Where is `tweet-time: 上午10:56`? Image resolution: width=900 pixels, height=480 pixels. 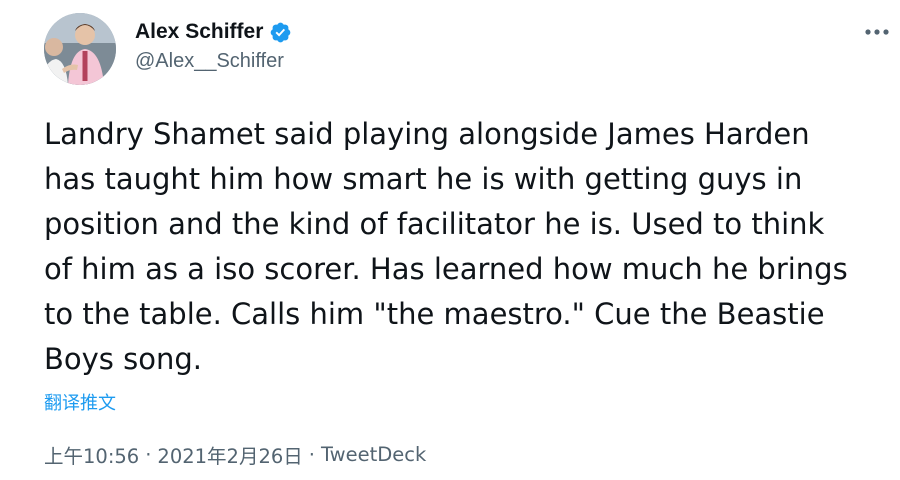 tweet-time: 上午10:56 is located at coordinates (91, 454).